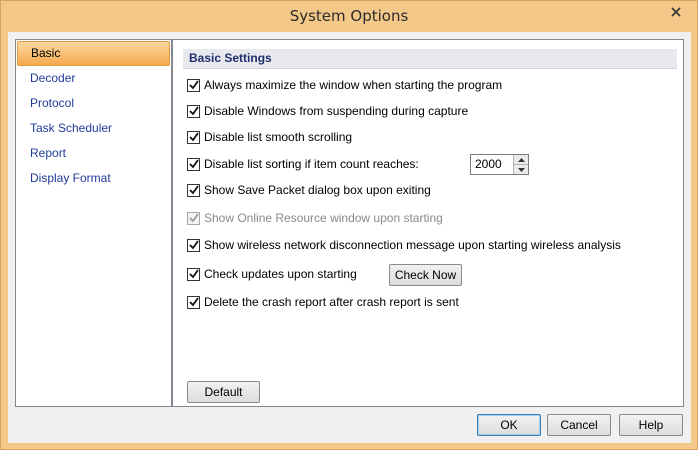  I want to click on spinner-up-button, so click(521, 159).